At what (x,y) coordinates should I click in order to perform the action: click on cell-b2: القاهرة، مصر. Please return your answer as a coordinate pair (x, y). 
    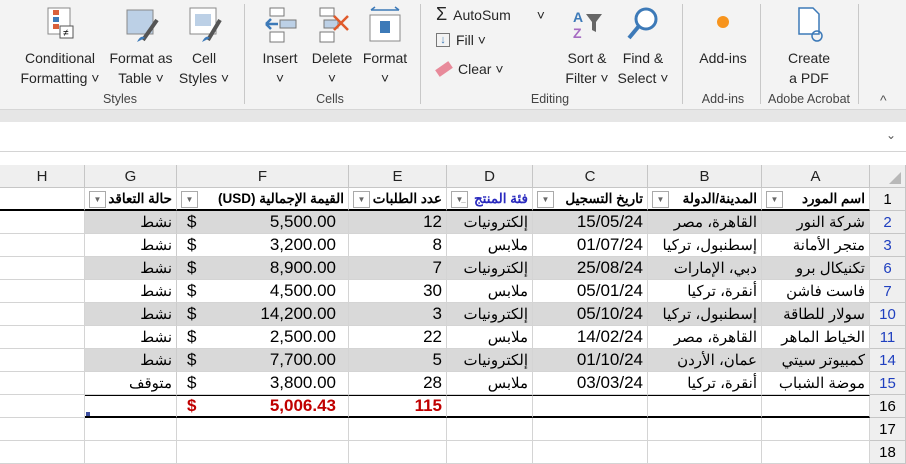
    Looking at the image, I should click on (705, 222).